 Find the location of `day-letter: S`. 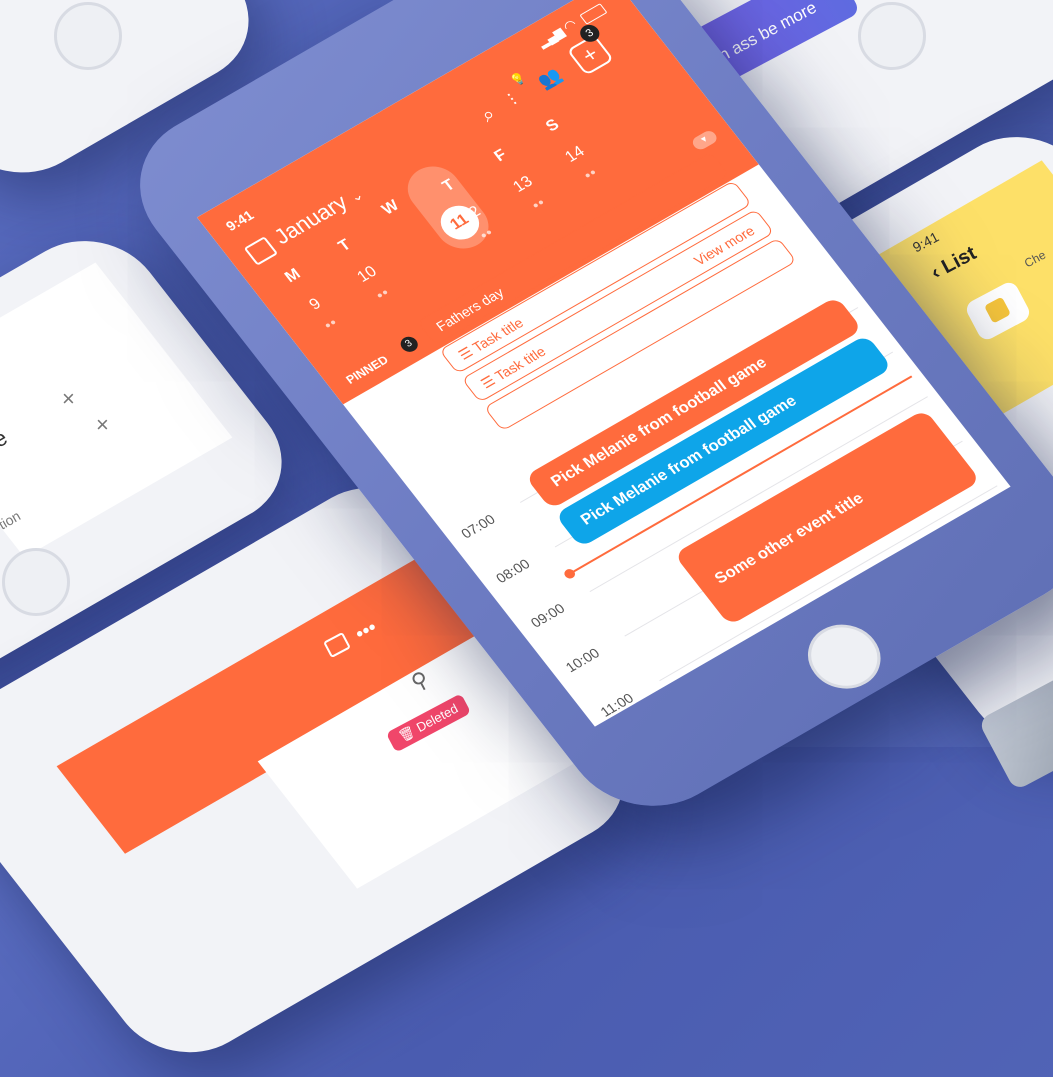

day-letter: S is located at coordinates (552, 126).